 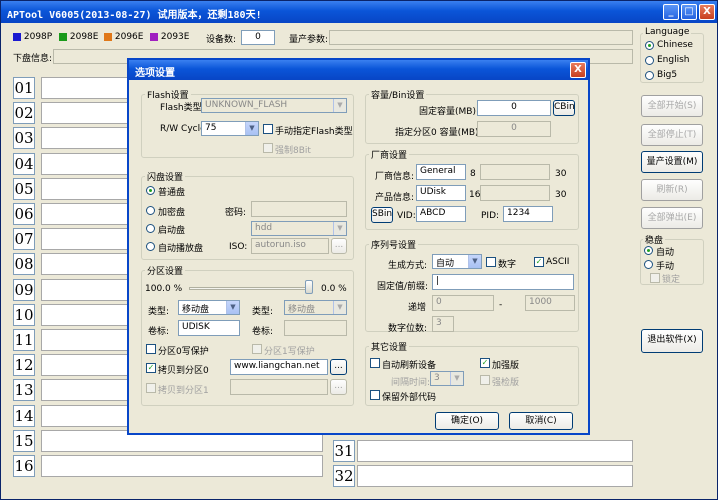 What do you see at coordinates (315, 307) in the screenshot?
I see `partition1-type-select: 移动盘 ▼` at bounding box center [315, 307].